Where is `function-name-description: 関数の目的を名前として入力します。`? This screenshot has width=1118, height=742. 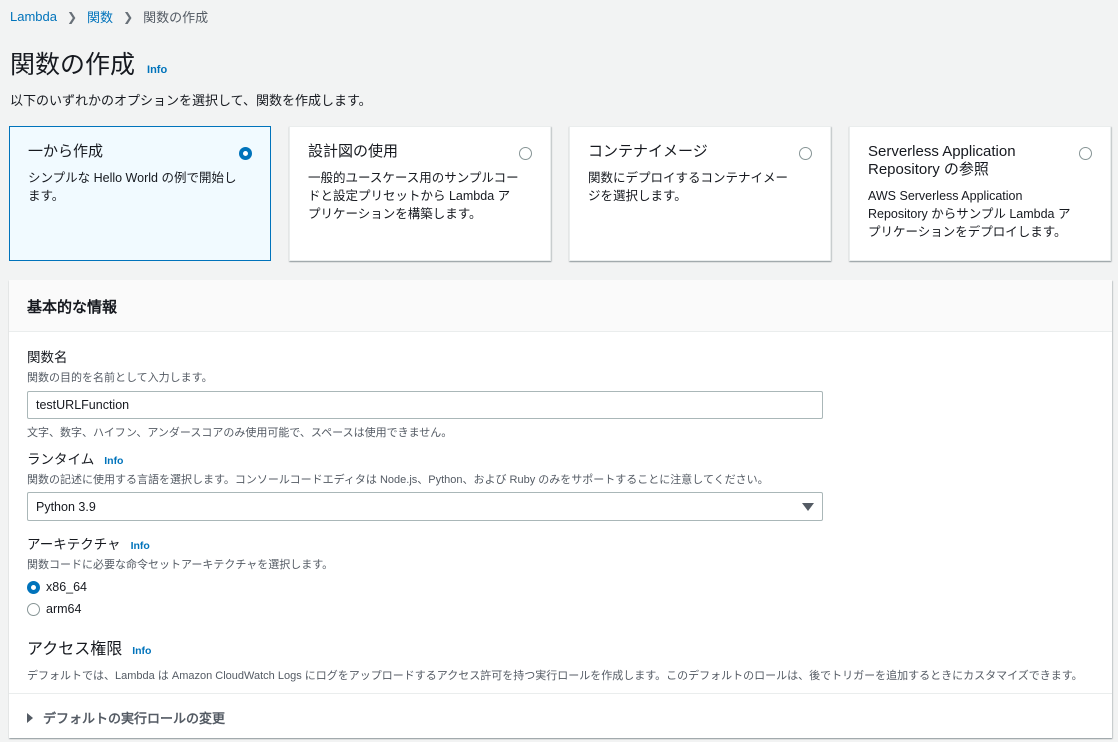 function-name-description: 関数の目的を名前として入力します。 is located at coordinates (120, 378).